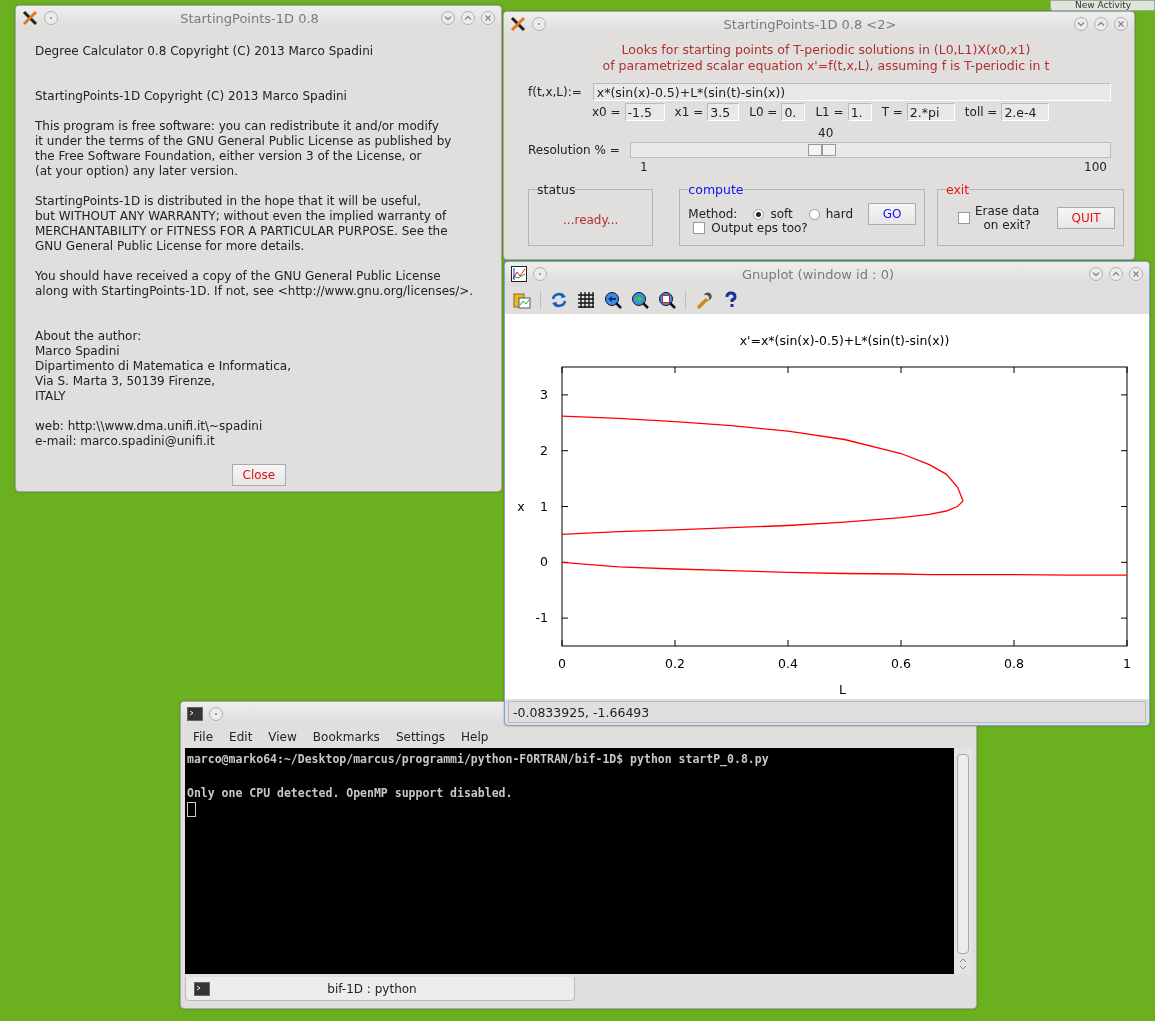 Image resolution: width=1155 pixels, height=1021 pixels. What do you see at coordinates (556, 189) in the screenshot?
I see `group-label: status` at bounding box center [556, 189].